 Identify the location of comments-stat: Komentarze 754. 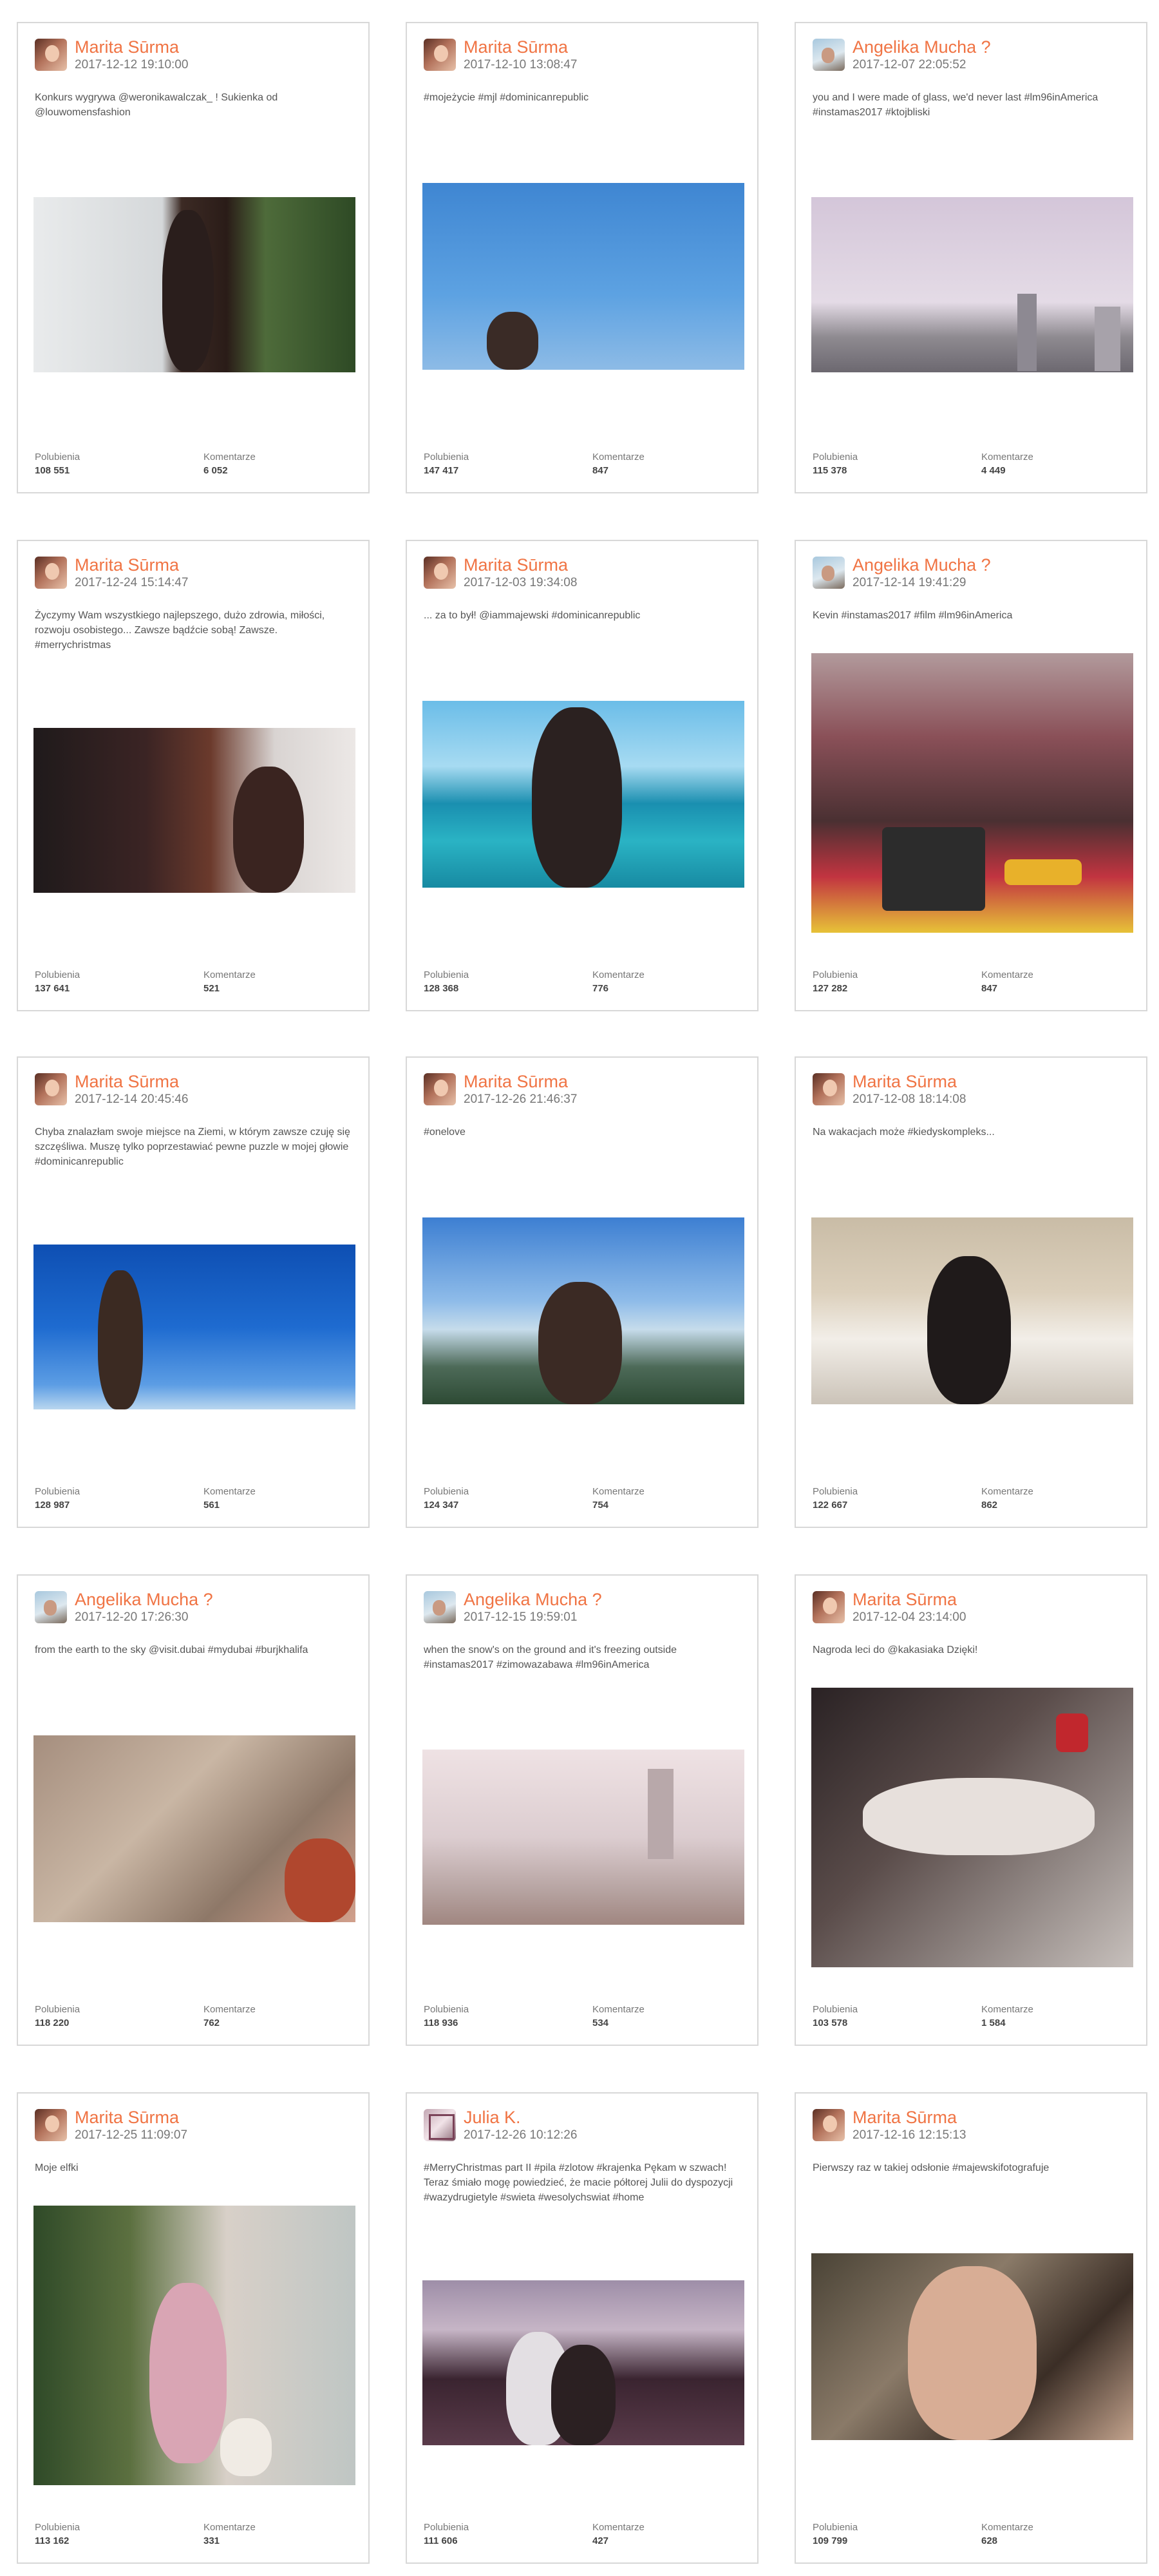
(618, 1498).